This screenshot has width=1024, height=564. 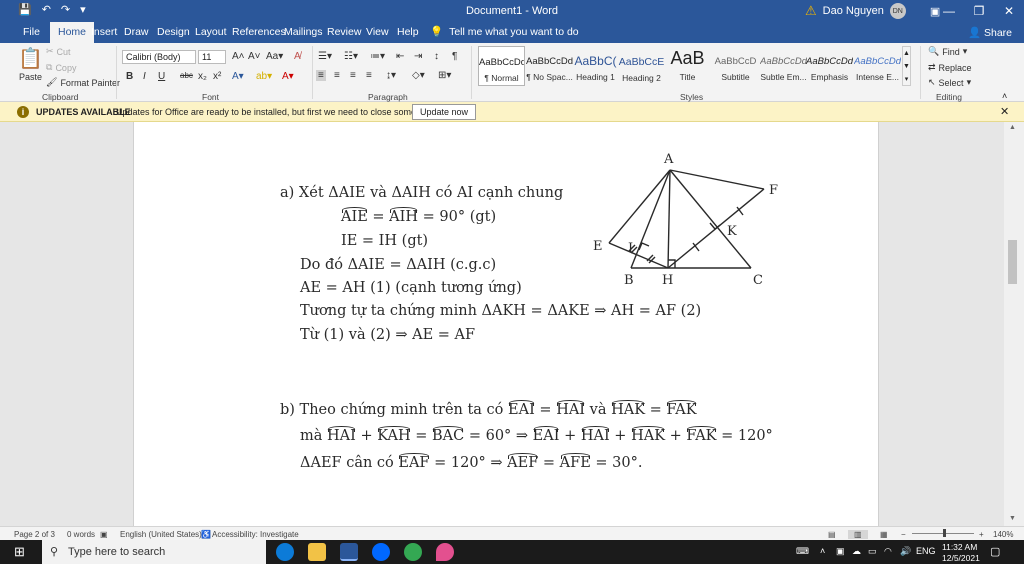 I want to click on justify-icon: ≡, so click(x=369, y=75).